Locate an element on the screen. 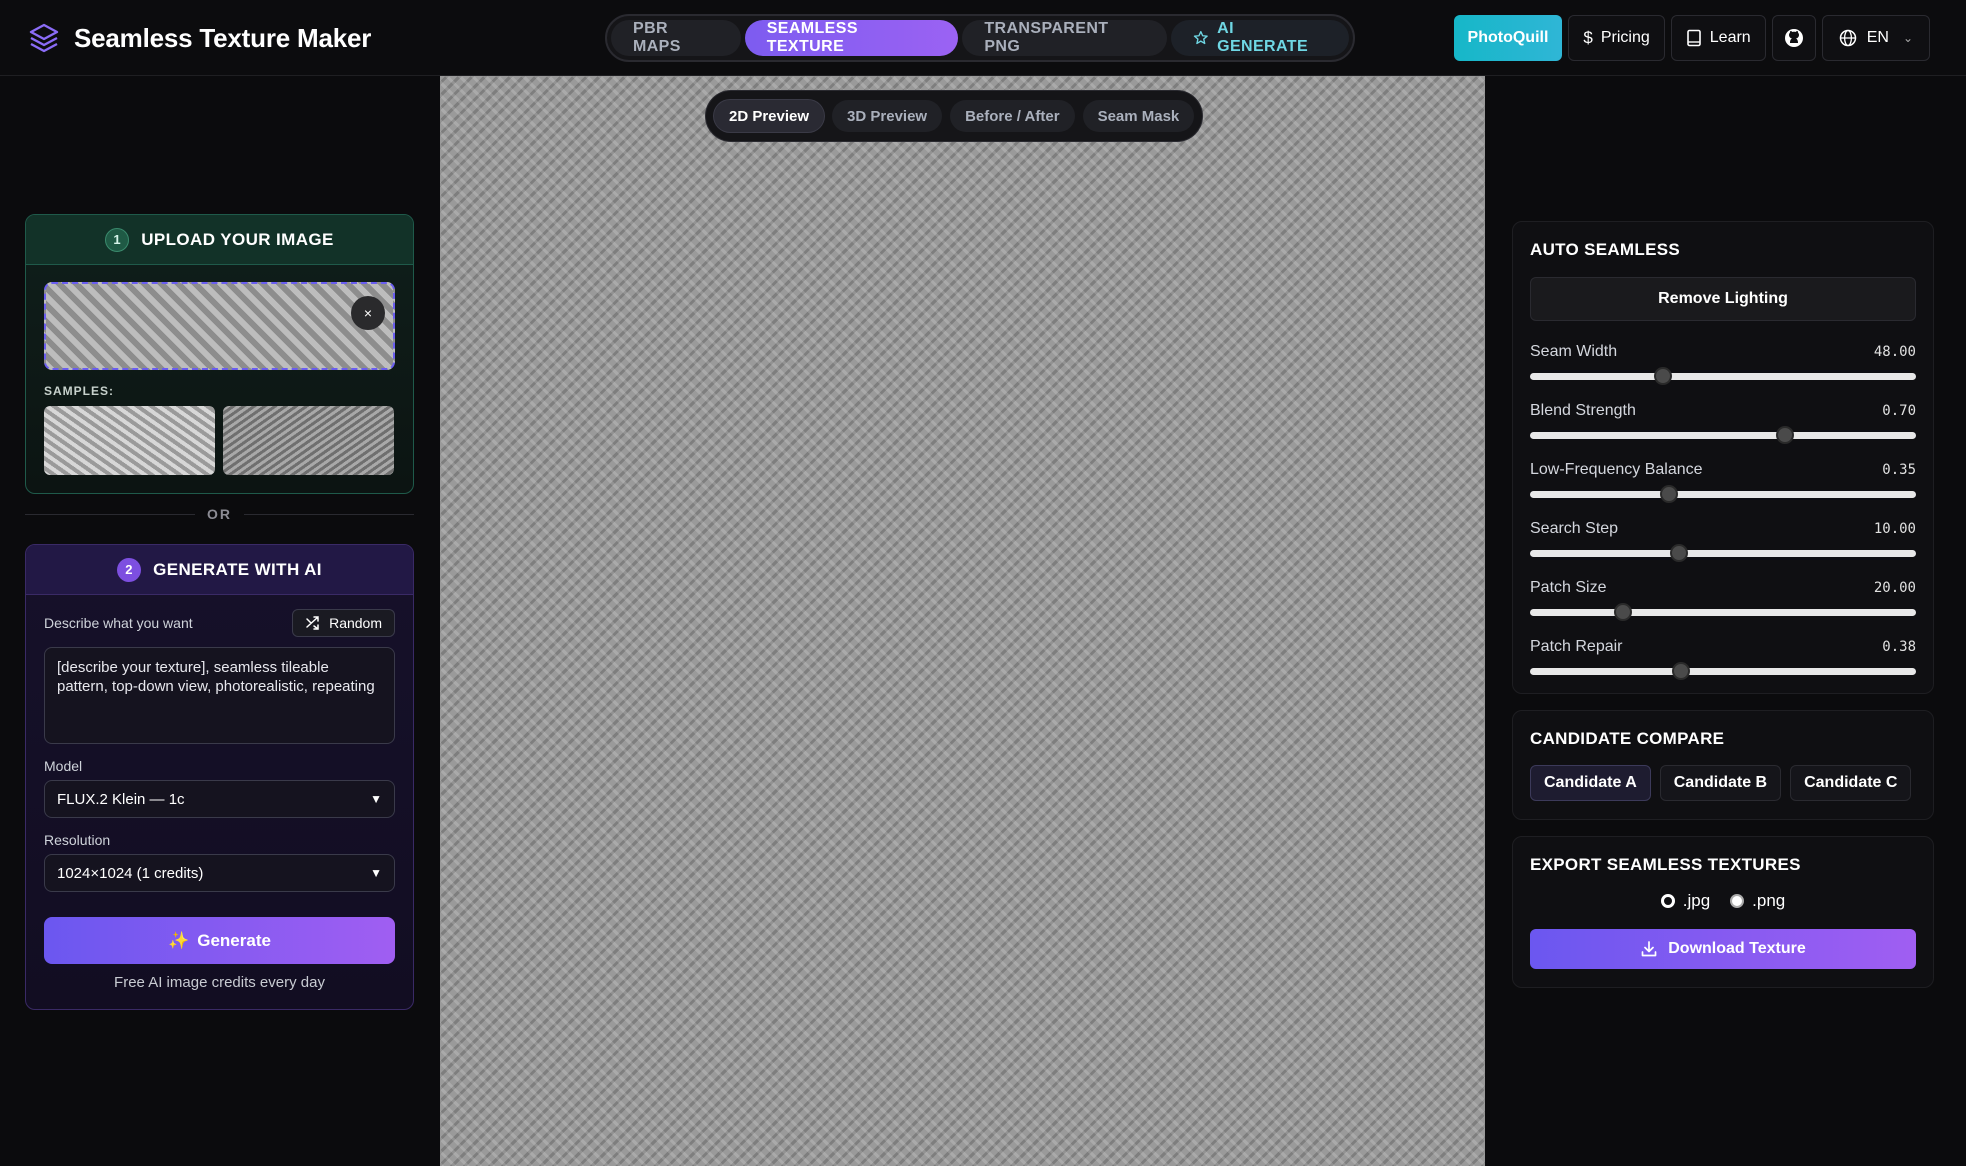 This screenshot has width=1966, height=1166. candidate-compare-title: CANDIDATE COMPARE is located at coordinates (1627, 738).